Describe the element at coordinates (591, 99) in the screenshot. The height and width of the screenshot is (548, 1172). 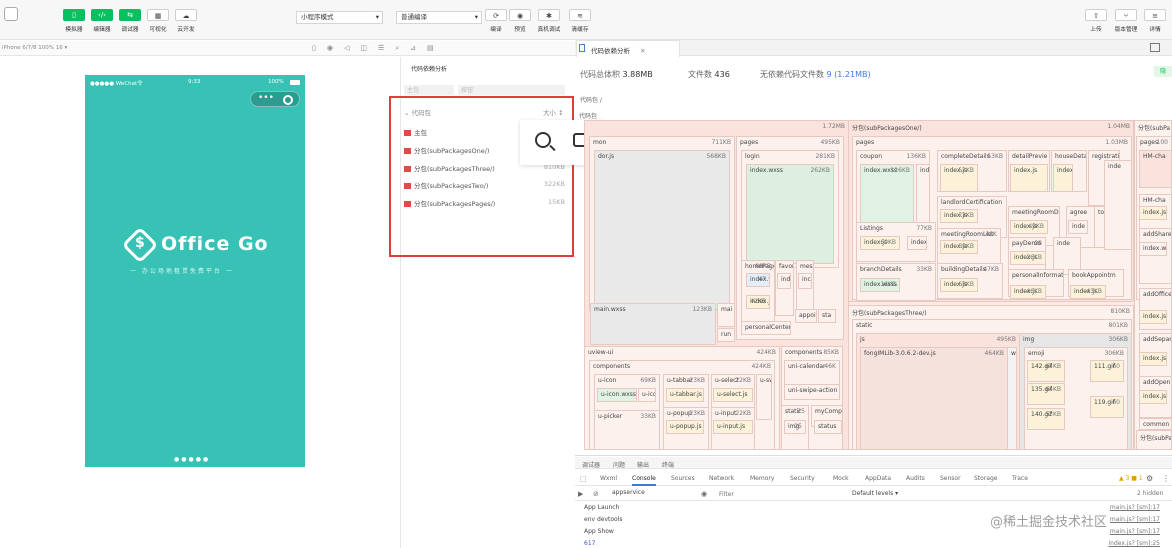
I see `breadcrumb: 代码包 /` at that location.